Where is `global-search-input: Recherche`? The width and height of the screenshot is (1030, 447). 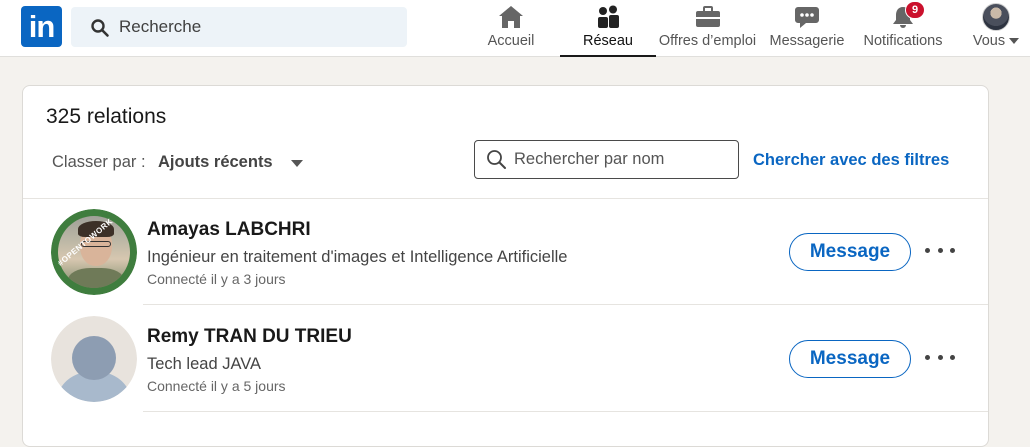 global-search-input: Recherche is located at coordinates (239, 27).